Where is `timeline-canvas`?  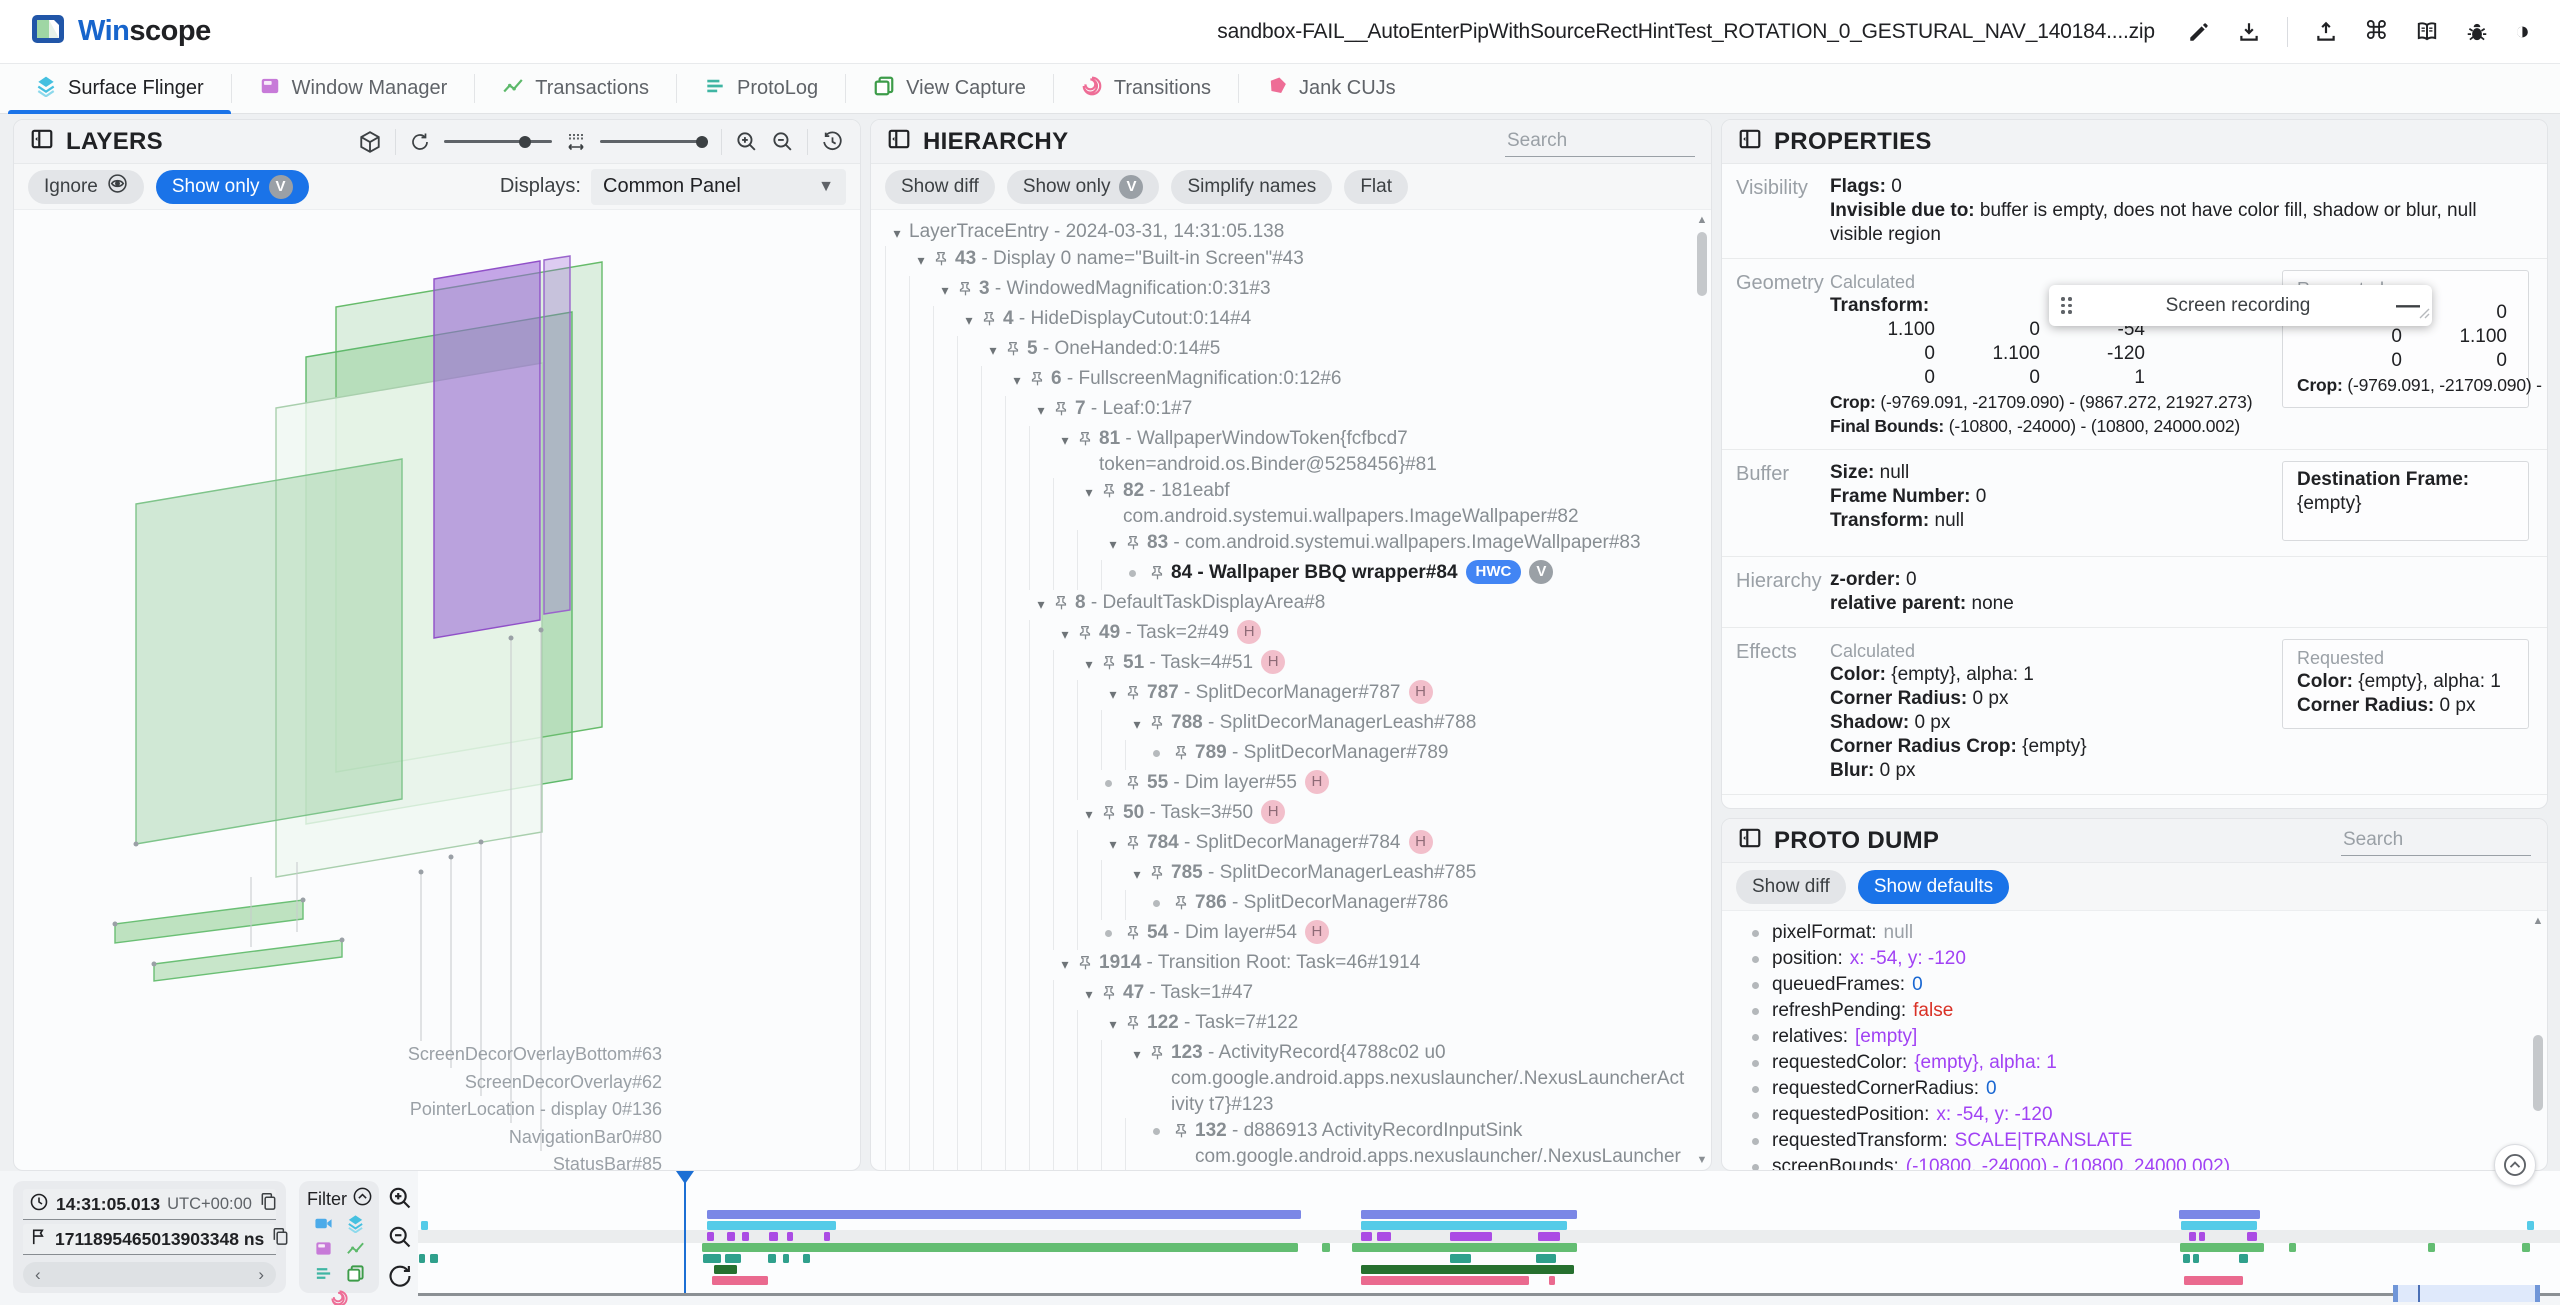 timeline-canvas is located at coordinates (1489, 1232).